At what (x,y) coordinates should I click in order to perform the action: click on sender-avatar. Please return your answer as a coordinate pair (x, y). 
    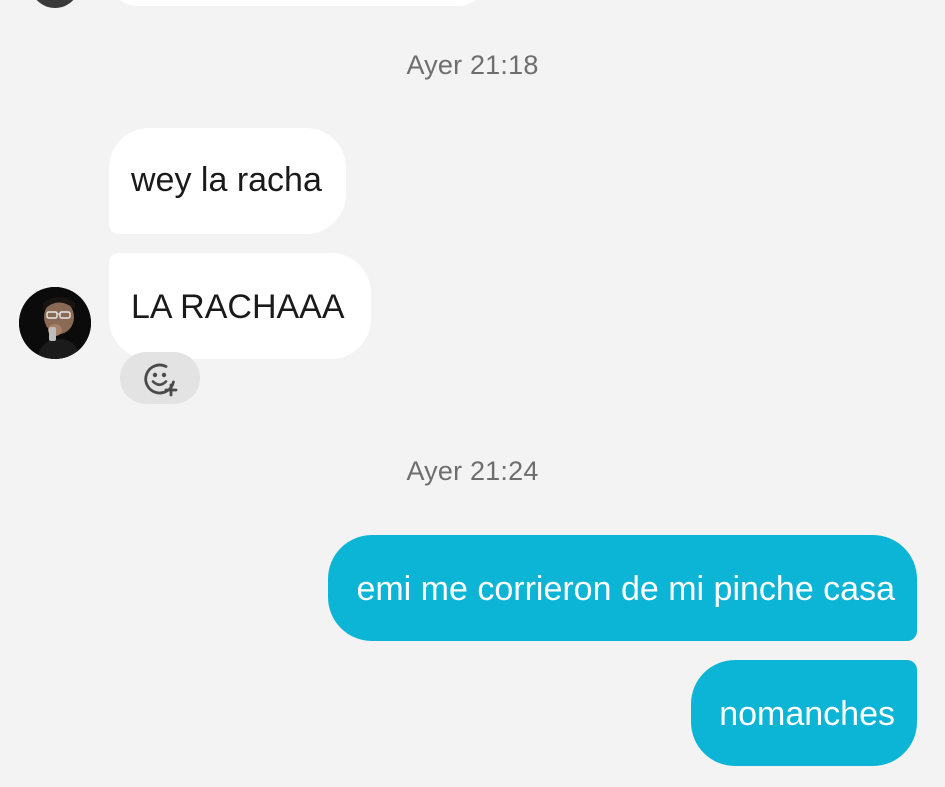
    Looking at the image, I should click on (55, 323).